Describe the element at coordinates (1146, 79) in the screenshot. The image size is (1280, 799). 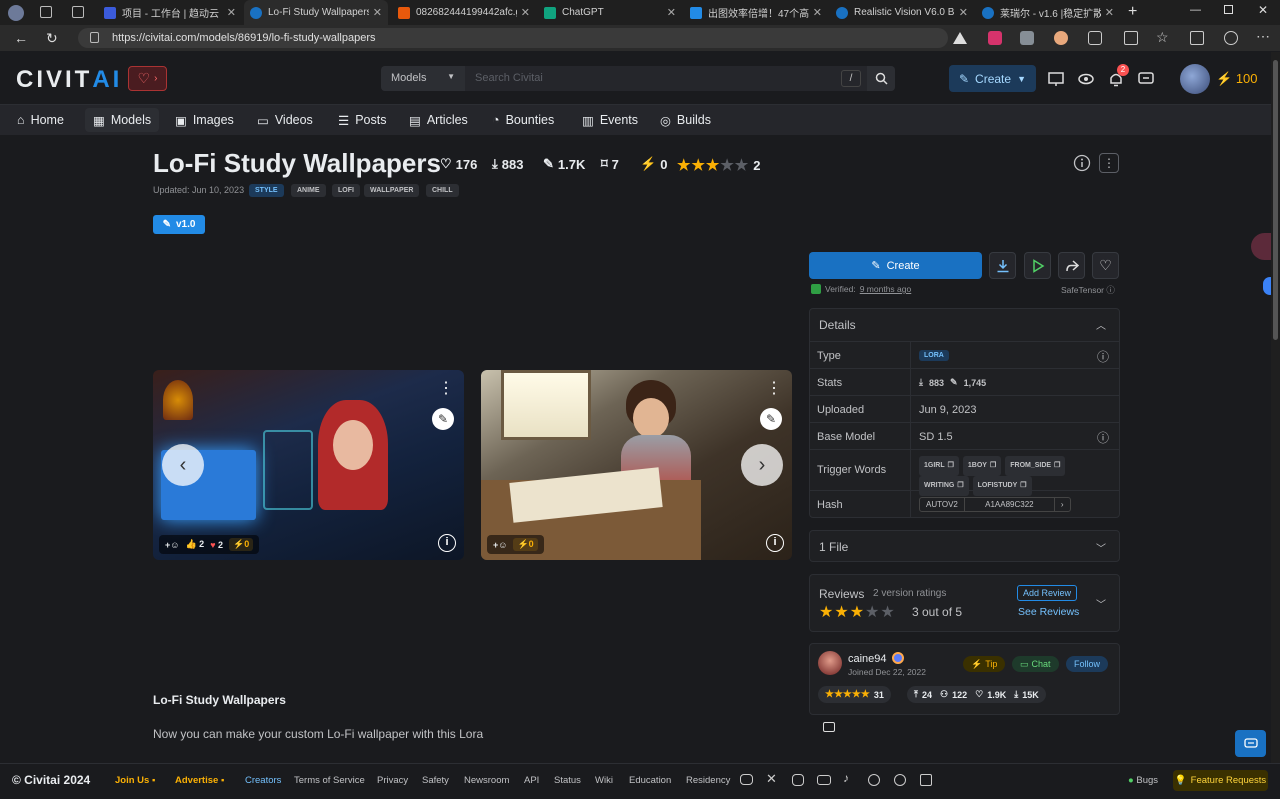
I see `chat-icon` at that location.